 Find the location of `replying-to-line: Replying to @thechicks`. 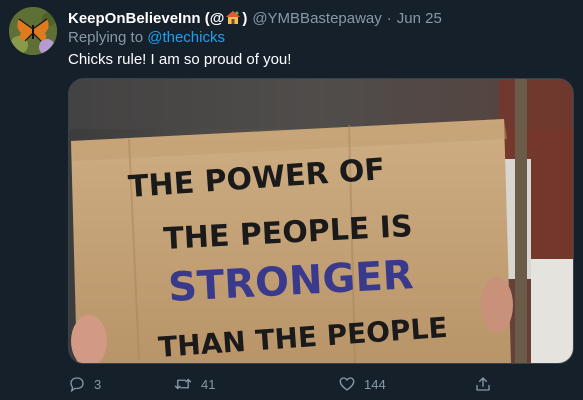

replying-to-line: Replying to @thechicks is located at coordinates (146, 37).